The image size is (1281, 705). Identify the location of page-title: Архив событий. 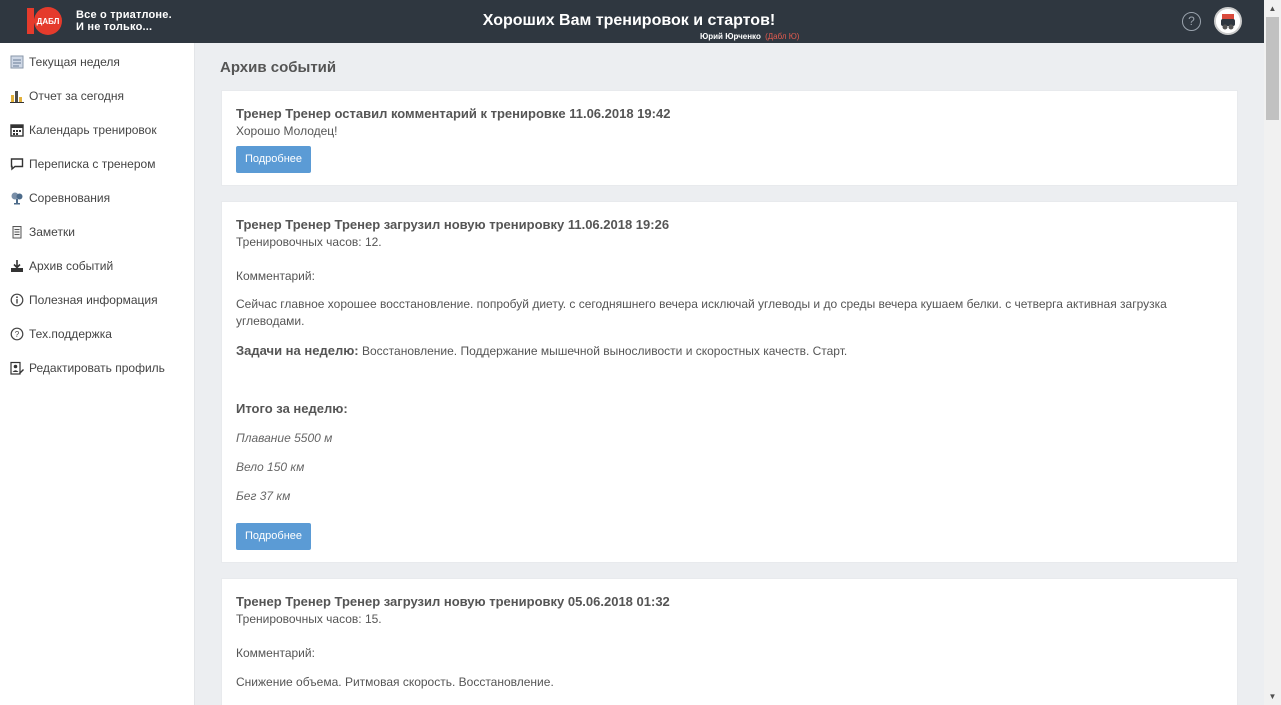
(278, 67).